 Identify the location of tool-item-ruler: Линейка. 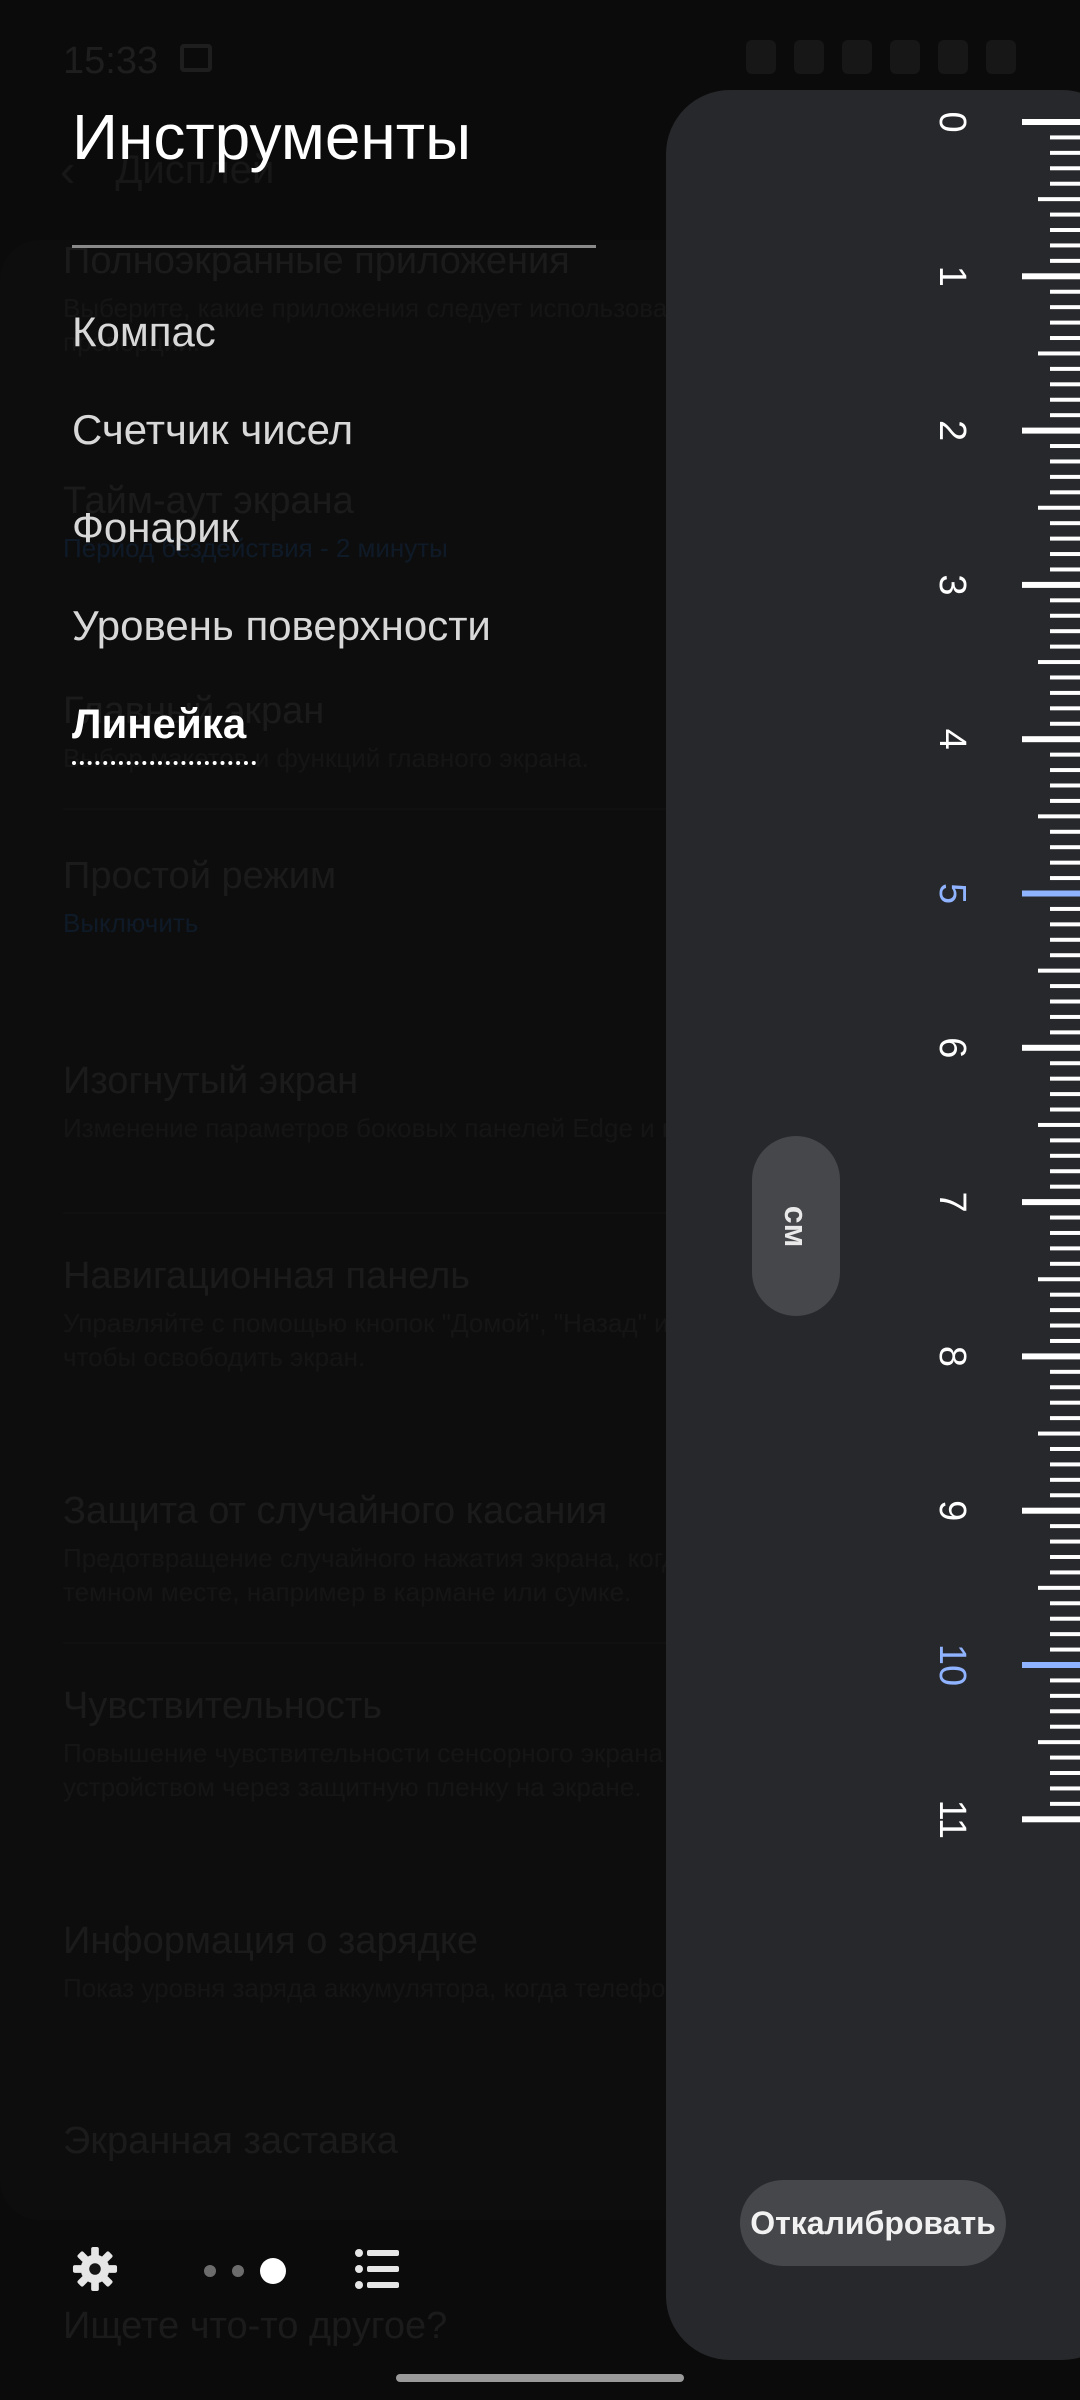
(281, 724).